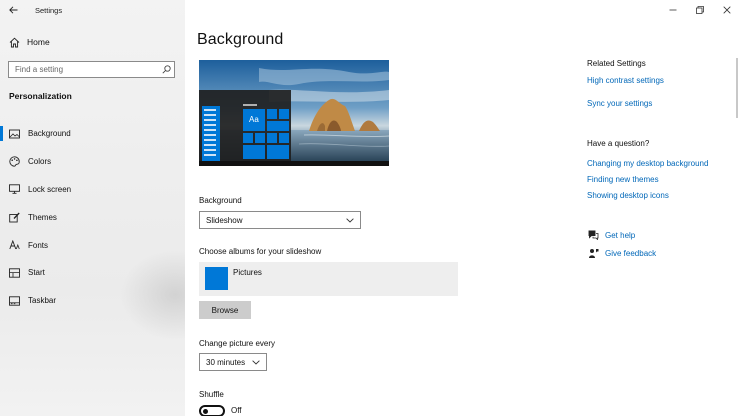 The width and height of the screenshot is (740, 416). What do you see at coordinates (38, 42) in the screenshot?
I see `home-label: Home` at bounding box center [38, 42].